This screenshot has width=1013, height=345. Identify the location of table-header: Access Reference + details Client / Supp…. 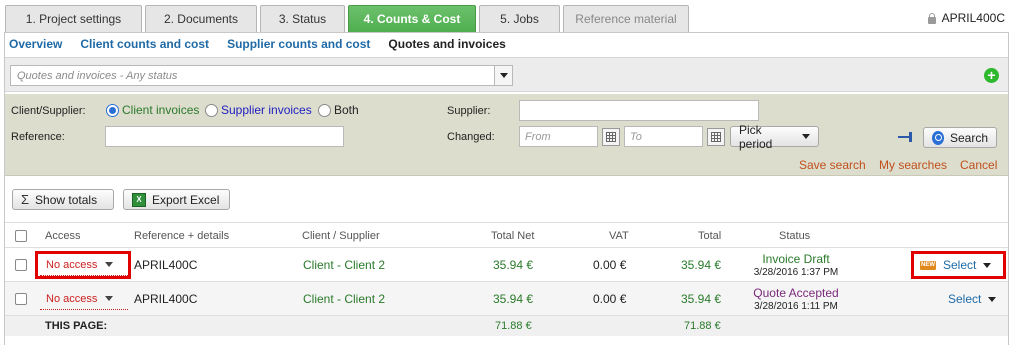
(506, 235).